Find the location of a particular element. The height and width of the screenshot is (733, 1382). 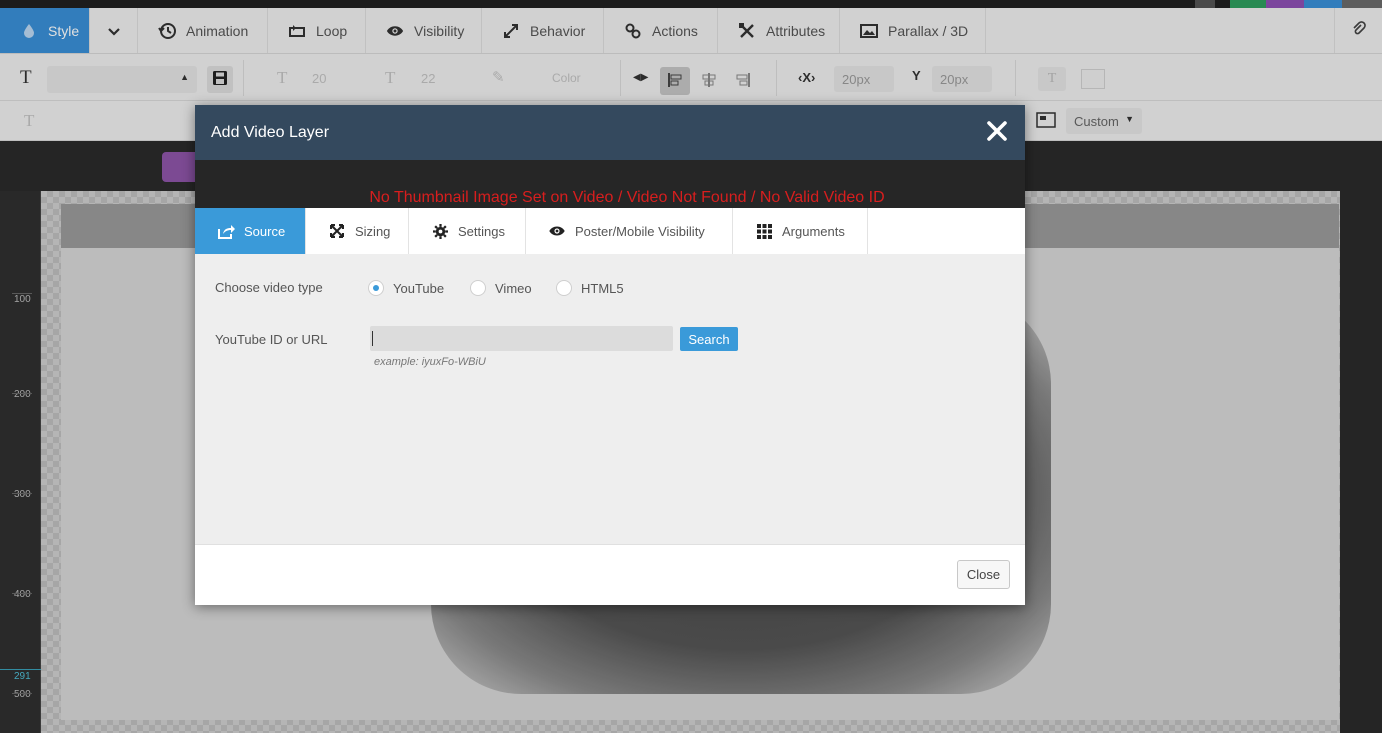

dialog-header: Add Video Layer is located at coordinates (610, 132).